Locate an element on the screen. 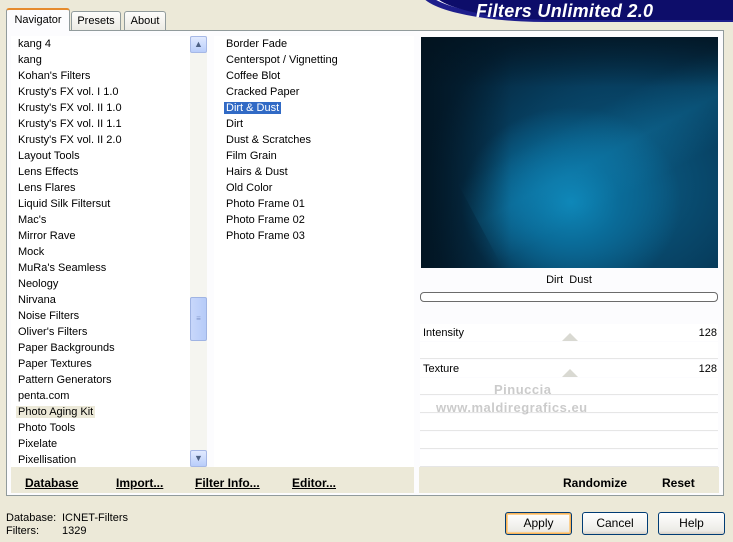  category-item-label: Photo Aging Kit is located at coordinates (56, 412).